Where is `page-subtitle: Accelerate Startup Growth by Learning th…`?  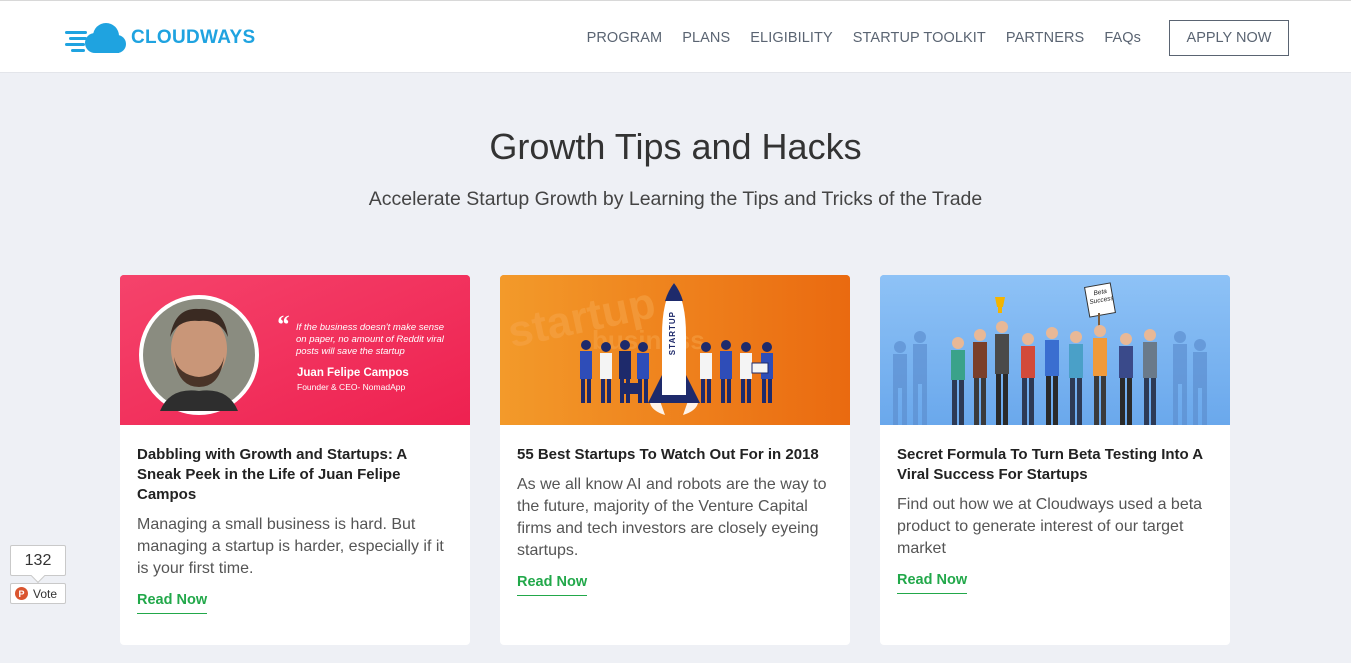 page-subtitle: Accelerate Startup Growth by Learning th… is located at coordinates (675, 199).